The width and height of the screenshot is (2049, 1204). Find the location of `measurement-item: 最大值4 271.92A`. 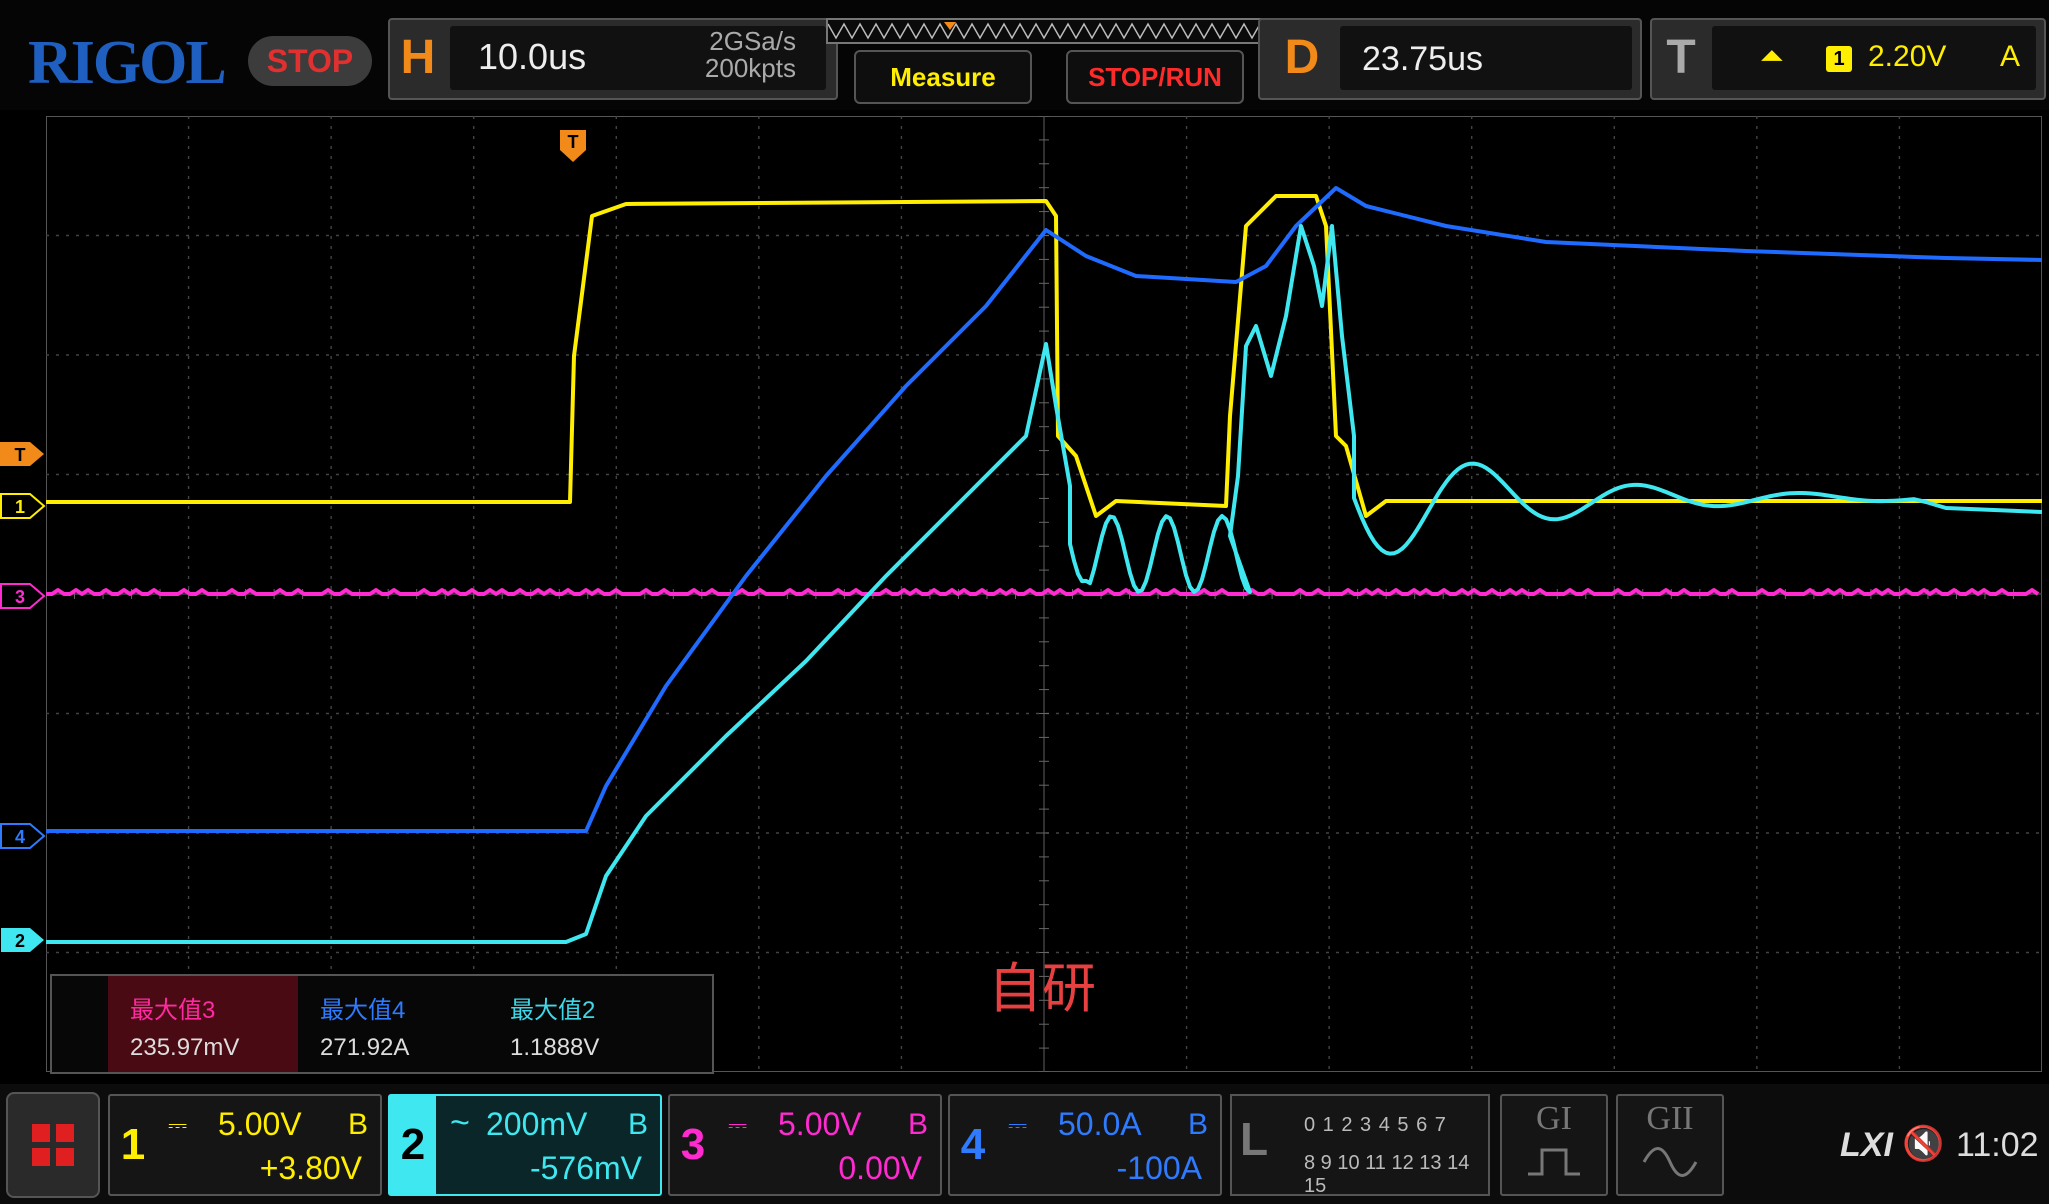

measurement-item: 最大值4 271.92A is located at coordinates (393, 1024).